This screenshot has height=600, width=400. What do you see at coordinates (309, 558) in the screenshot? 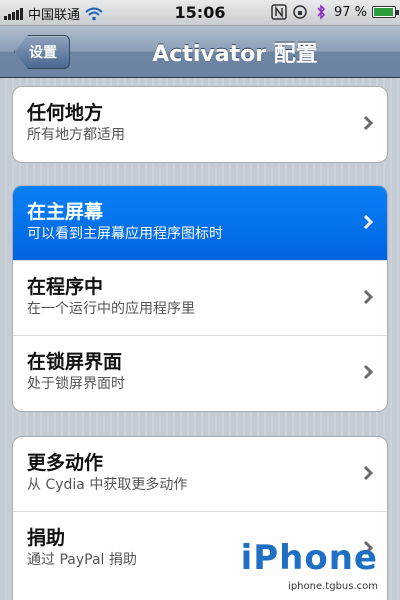
I see `watermark-logo: iPhone` at bounding box center [309, 558].